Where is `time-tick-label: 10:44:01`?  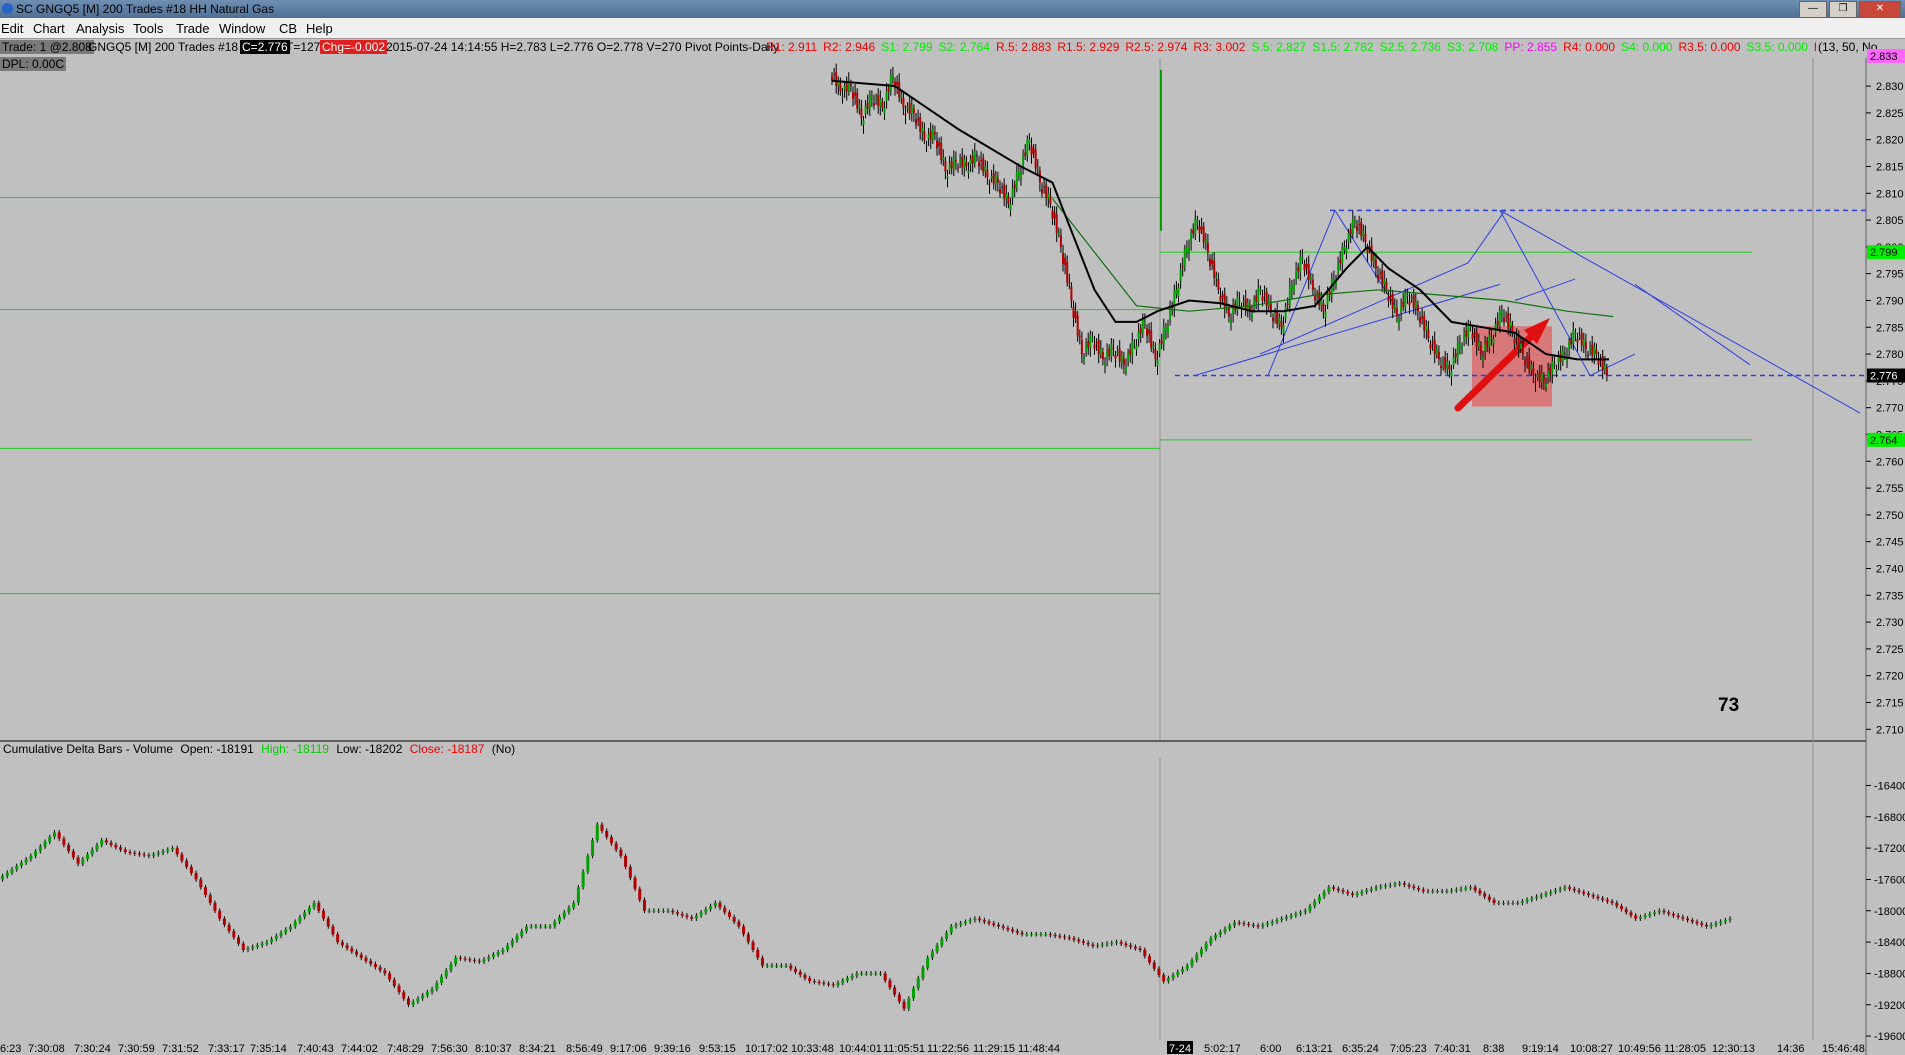
time-tick-label: 10:44:01 is located at coordinates (860, 1049).